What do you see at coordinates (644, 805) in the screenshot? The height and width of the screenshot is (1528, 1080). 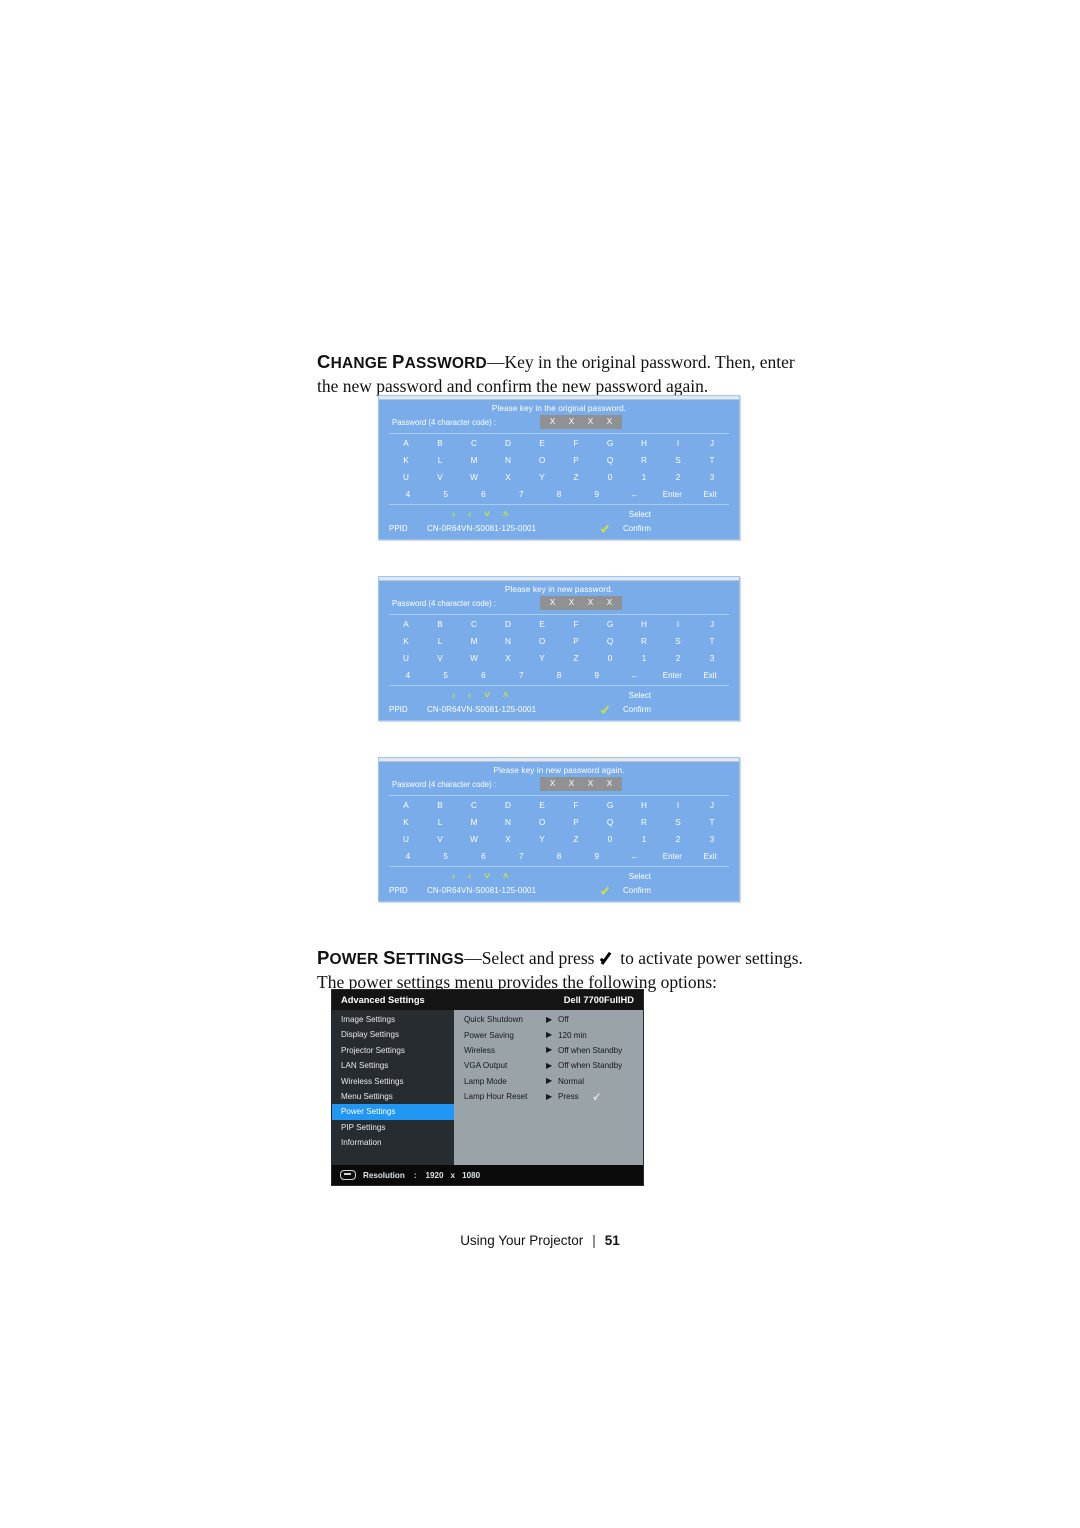 I see `key-h: H` at bounding box center [644, 805].